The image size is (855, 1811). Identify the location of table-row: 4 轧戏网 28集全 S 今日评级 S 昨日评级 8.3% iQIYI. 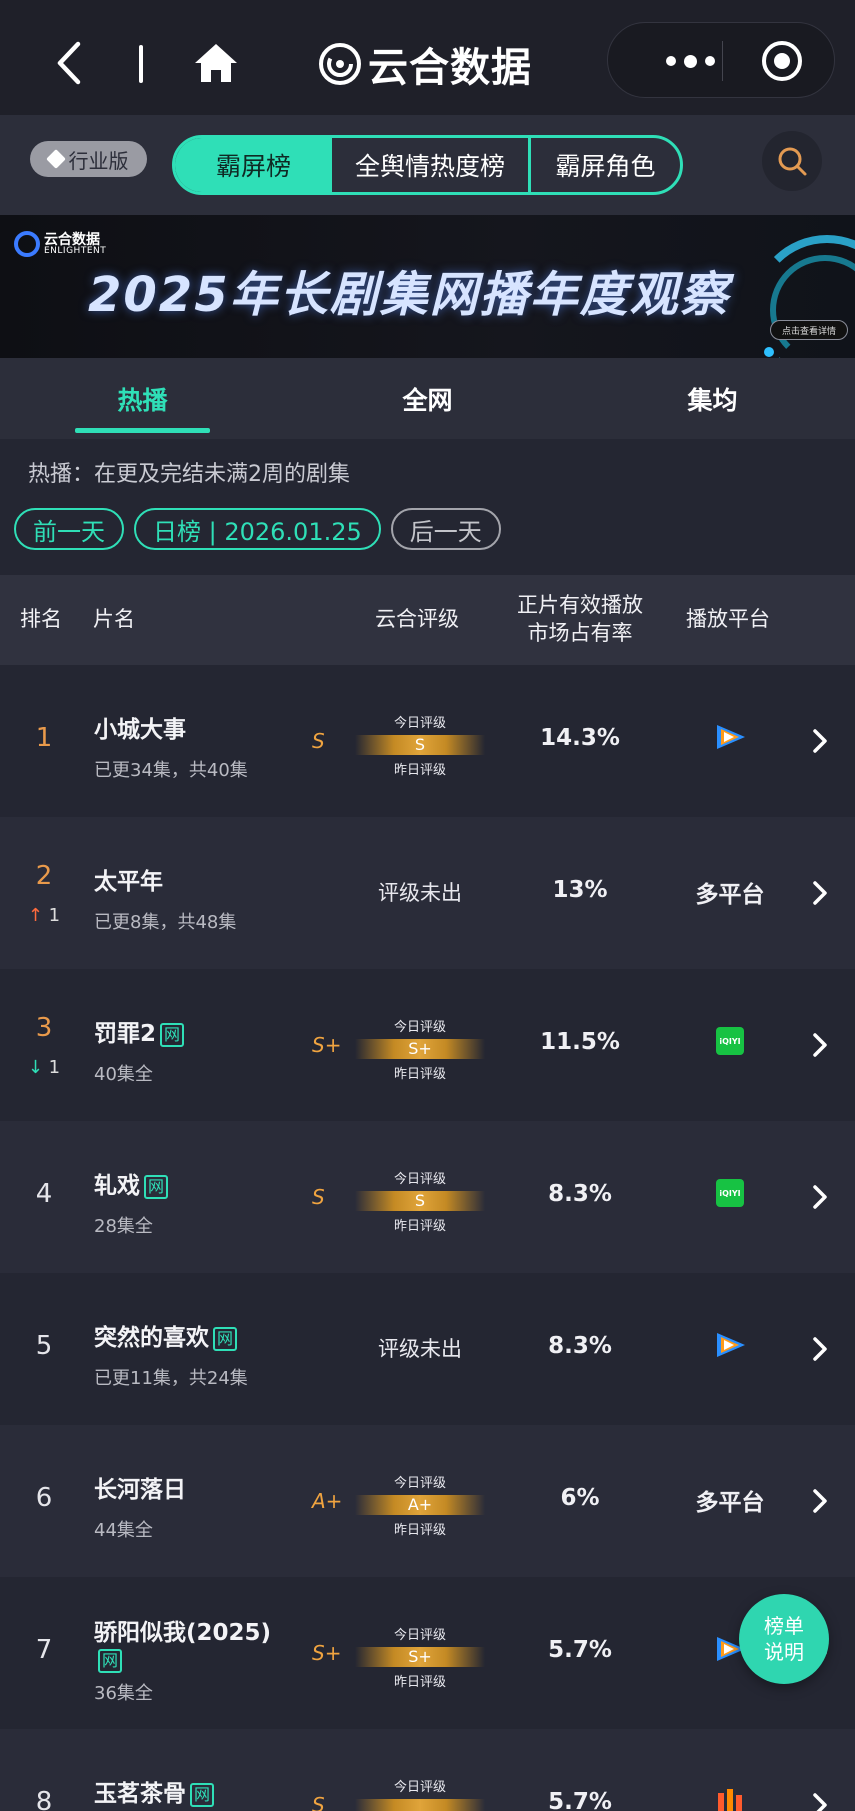
(427, 1197).